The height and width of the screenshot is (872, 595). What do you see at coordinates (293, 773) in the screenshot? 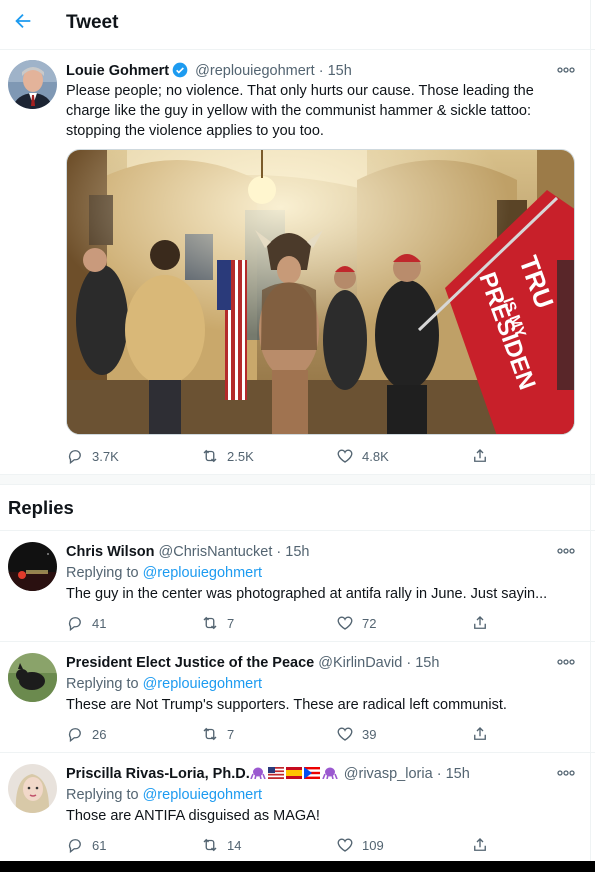
I see `spain-flag-emoji-icon` at bounding box center [293, 773].